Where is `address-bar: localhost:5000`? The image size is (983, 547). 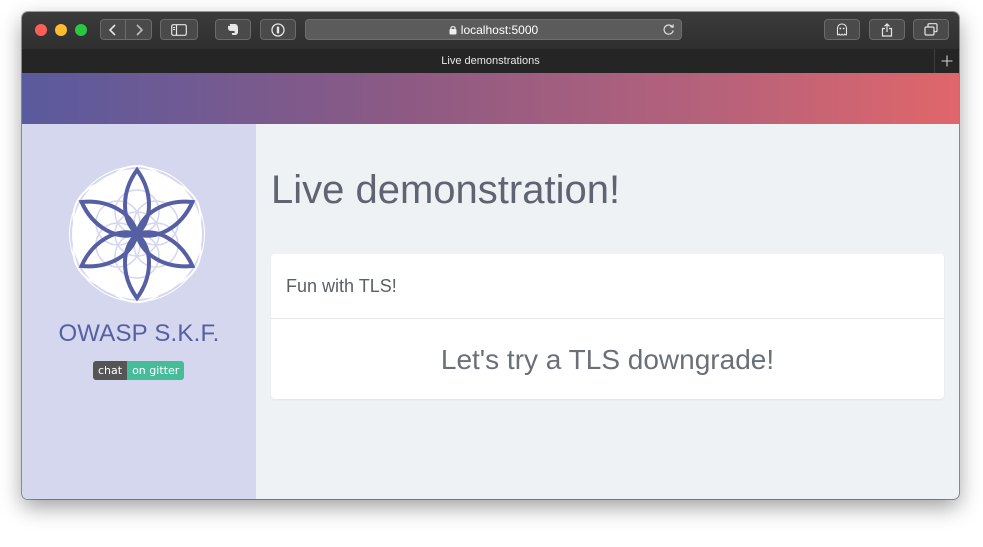 address-bar: localhost:5000 is located at coordinates (493, 29).